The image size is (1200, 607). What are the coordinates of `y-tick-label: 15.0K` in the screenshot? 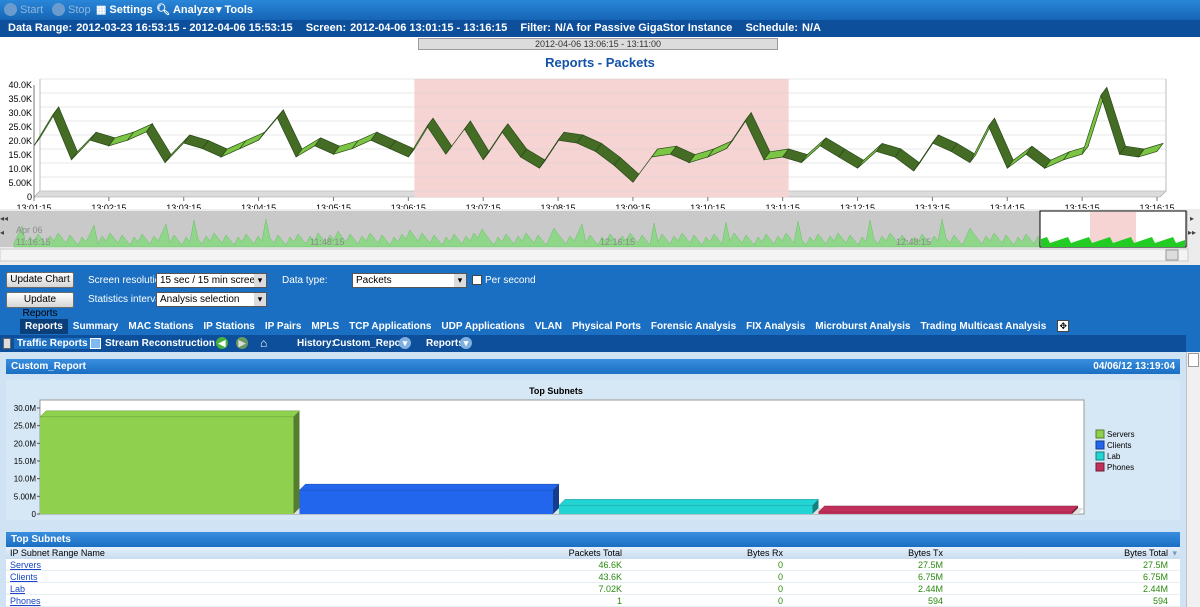 It's located at (20, 155).